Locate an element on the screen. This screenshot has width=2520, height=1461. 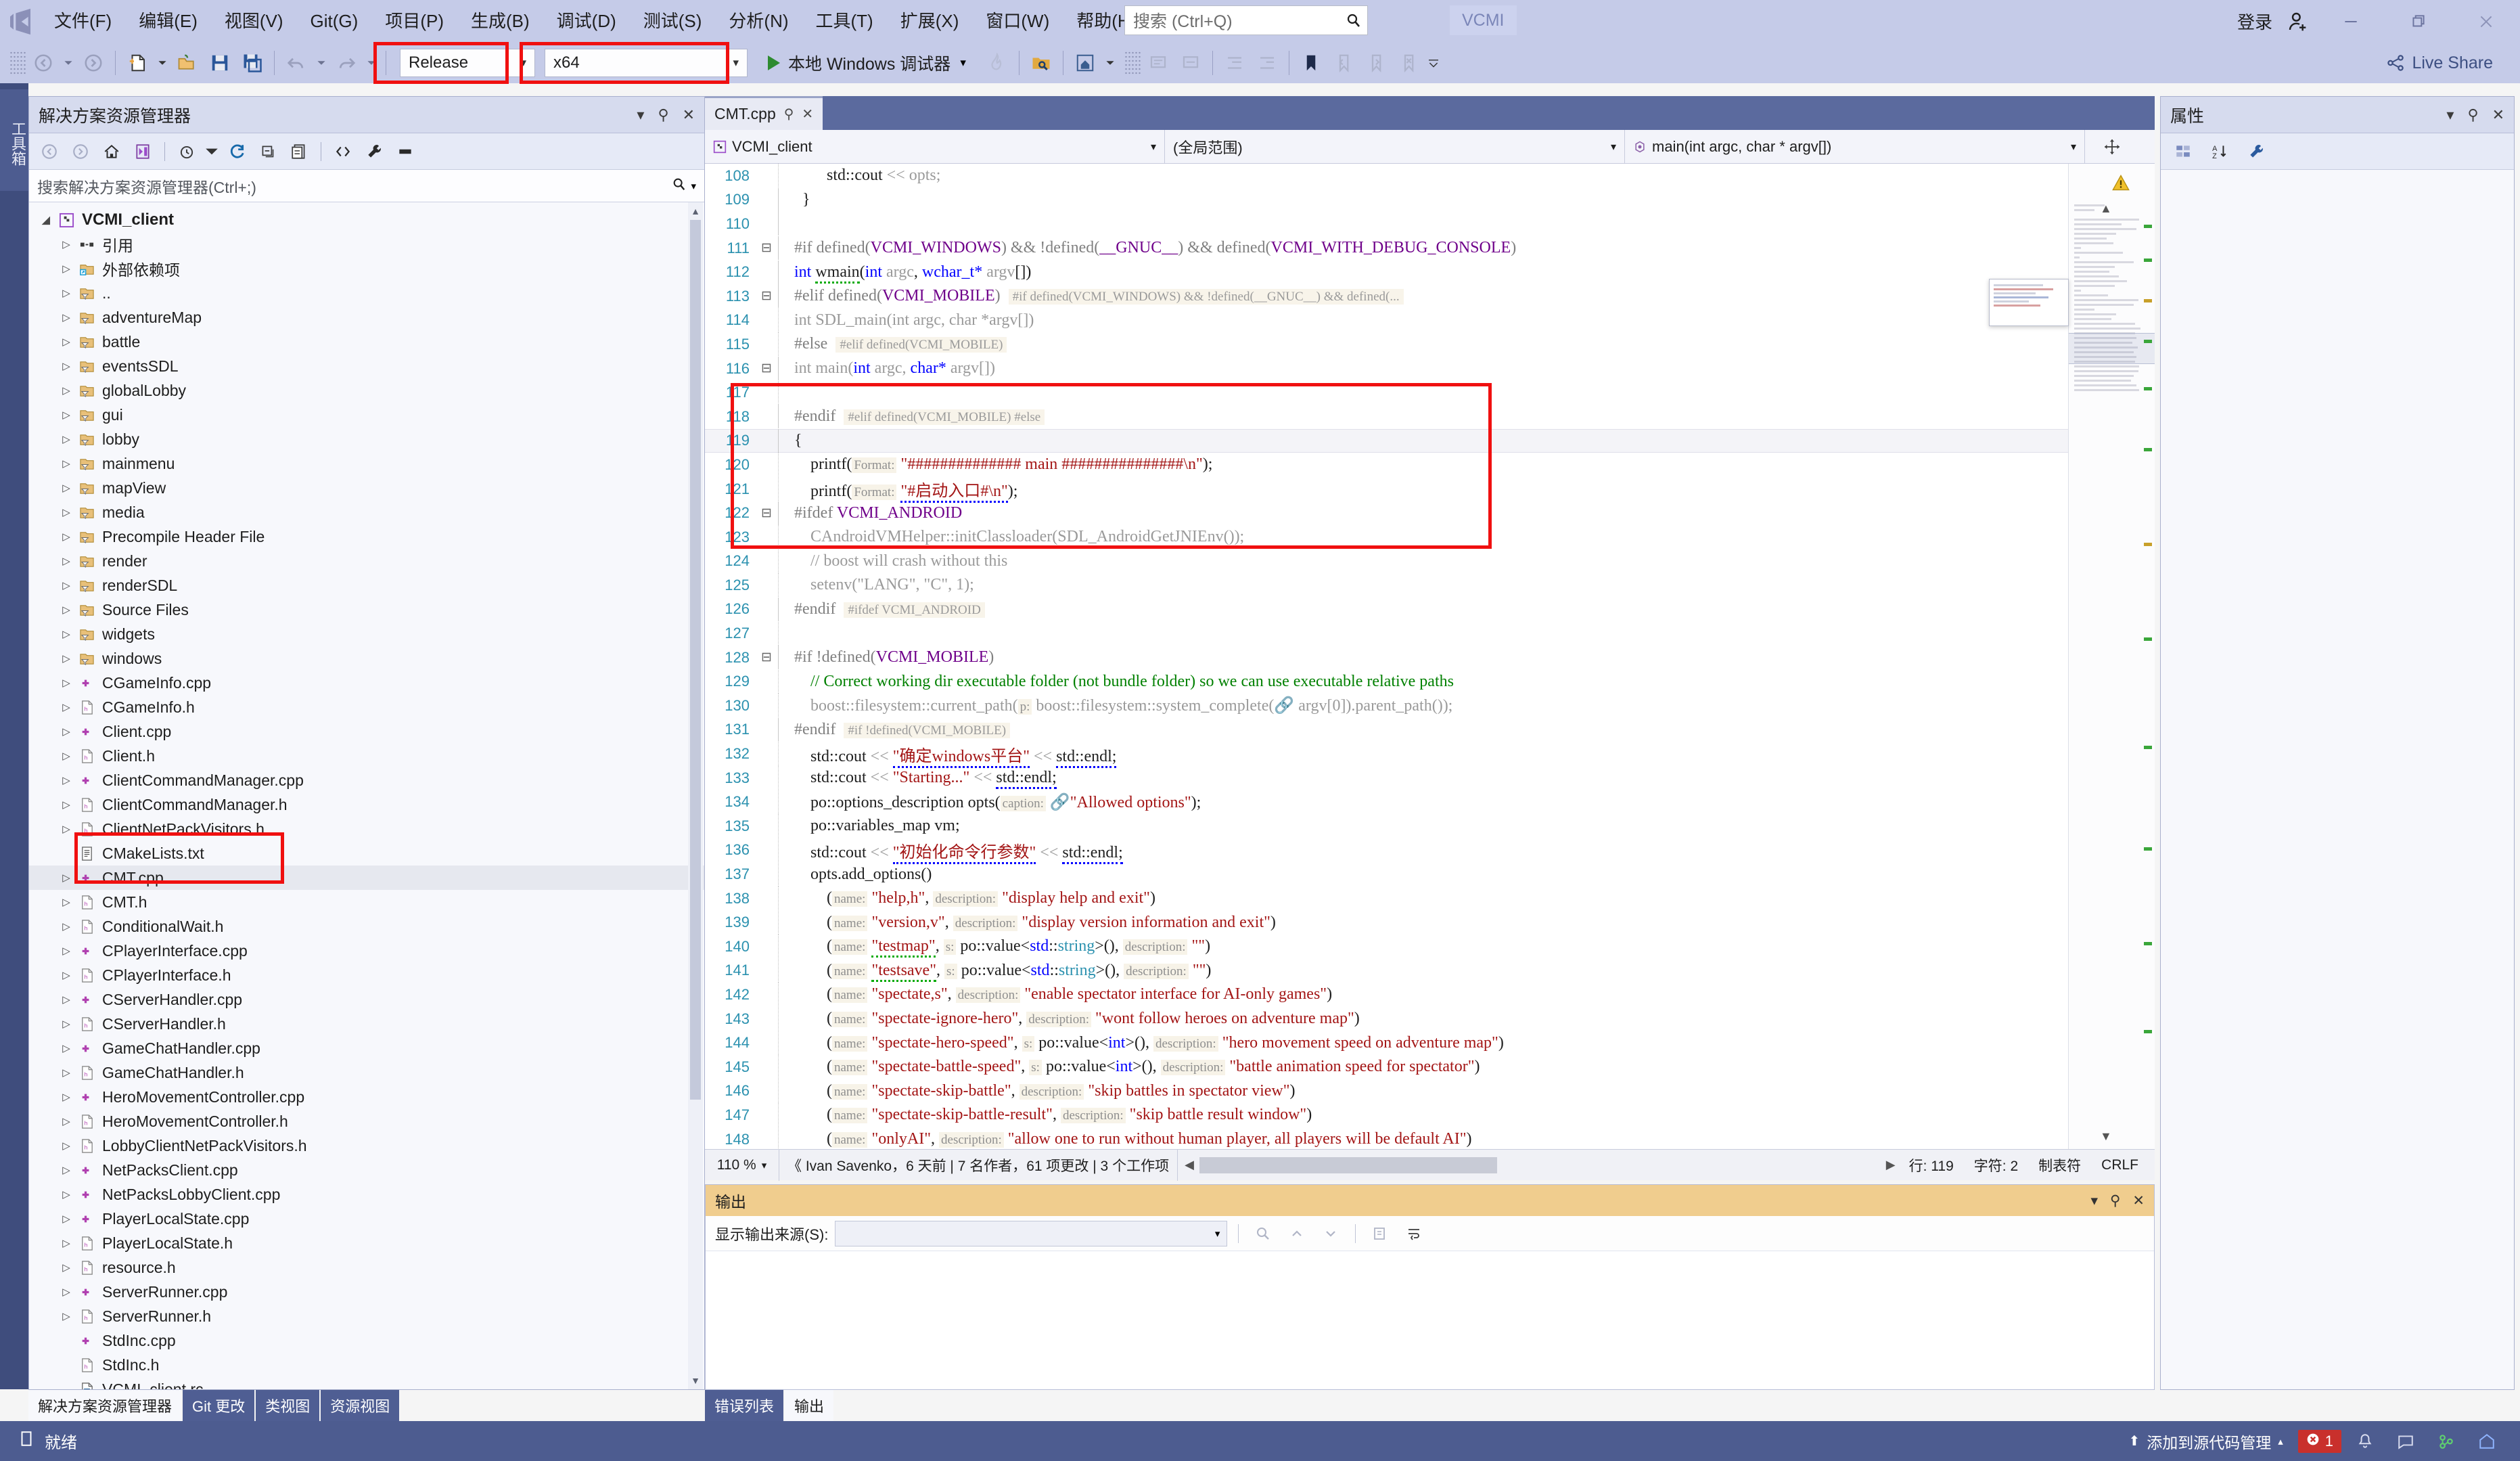
tree-item: ▷ h GameChatHandler.h is located at coordinates (366, 1072).